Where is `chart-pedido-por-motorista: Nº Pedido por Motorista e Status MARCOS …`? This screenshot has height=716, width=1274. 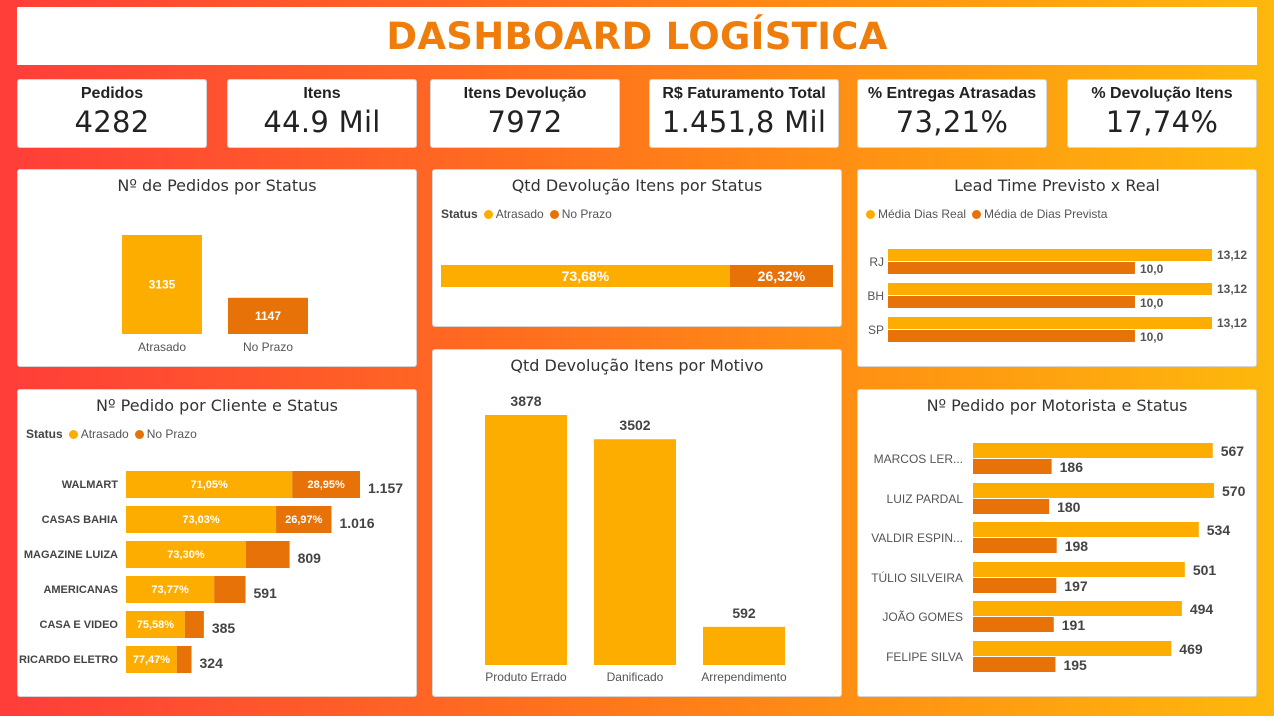 chart-pedido-por-motorista: Nº Pedido por Motorista e Status MARCOS … is located at coordinates (1057, 543).